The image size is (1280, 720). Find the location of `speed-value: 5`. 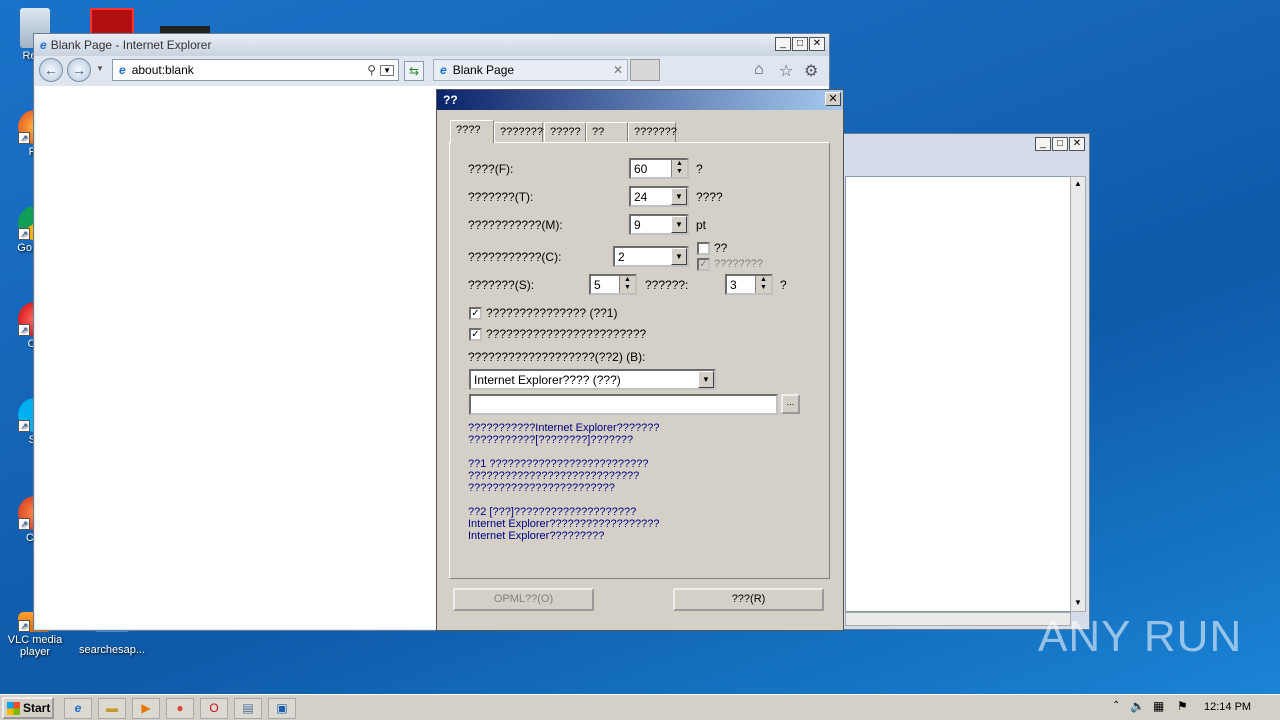

speed-value: 5 is located at coordinates (597, 285).